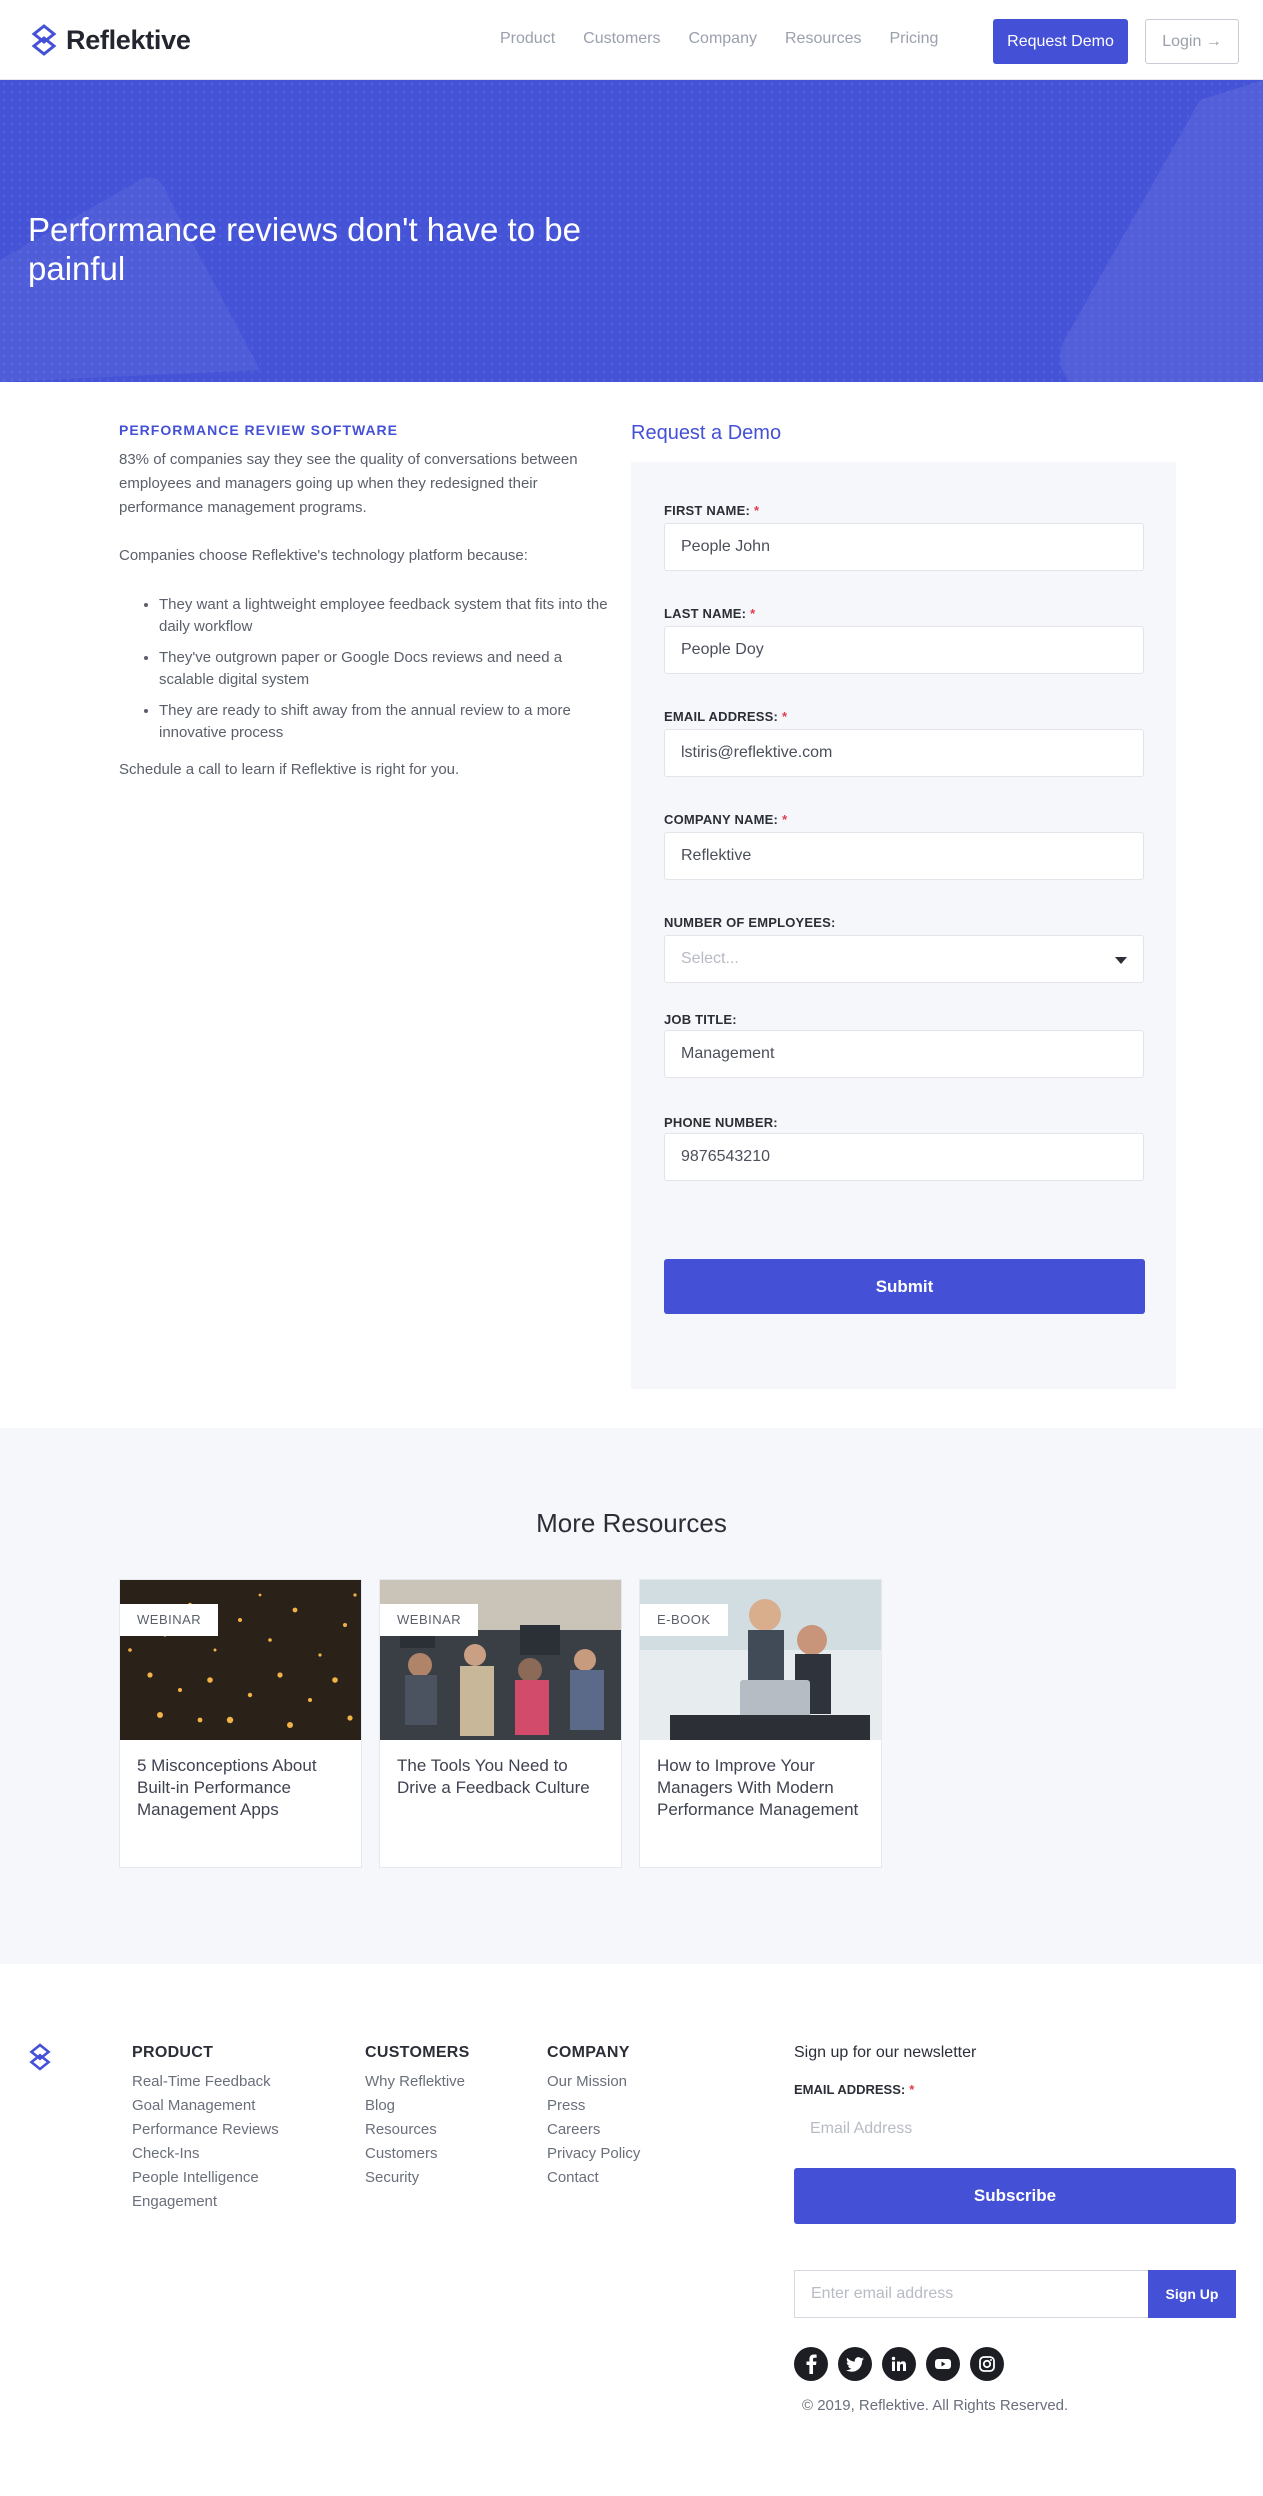 This screenshot has height=2496, width=1263. Describe the element at coordinates (593, 2178) in the screenshot. I see `footer-link: Contact` at that location.